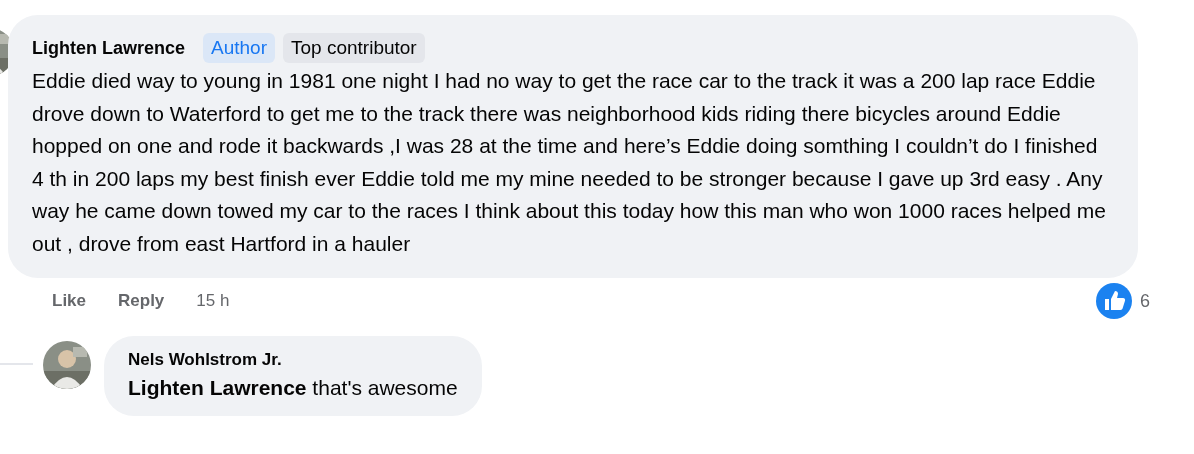 The width and height of the screenshot is (1194, 454). Describe the element at coordinates (293, 388) in the screenshot. I see `reply-text: Lighten Lawrence that's awesome` at that location.